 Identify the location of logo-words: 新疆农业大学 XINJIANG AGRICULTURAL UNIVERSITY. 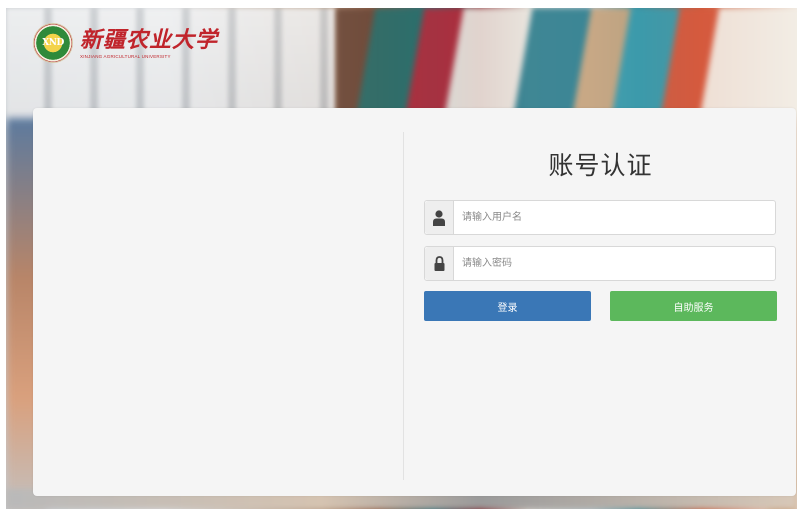
(149, 43).